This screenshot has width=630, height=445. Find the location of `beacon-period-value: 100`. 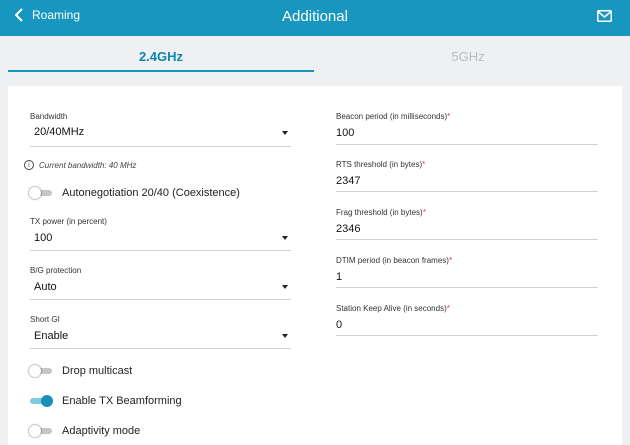

beacon-period-value: 100 is located at coordinates (345, 133).